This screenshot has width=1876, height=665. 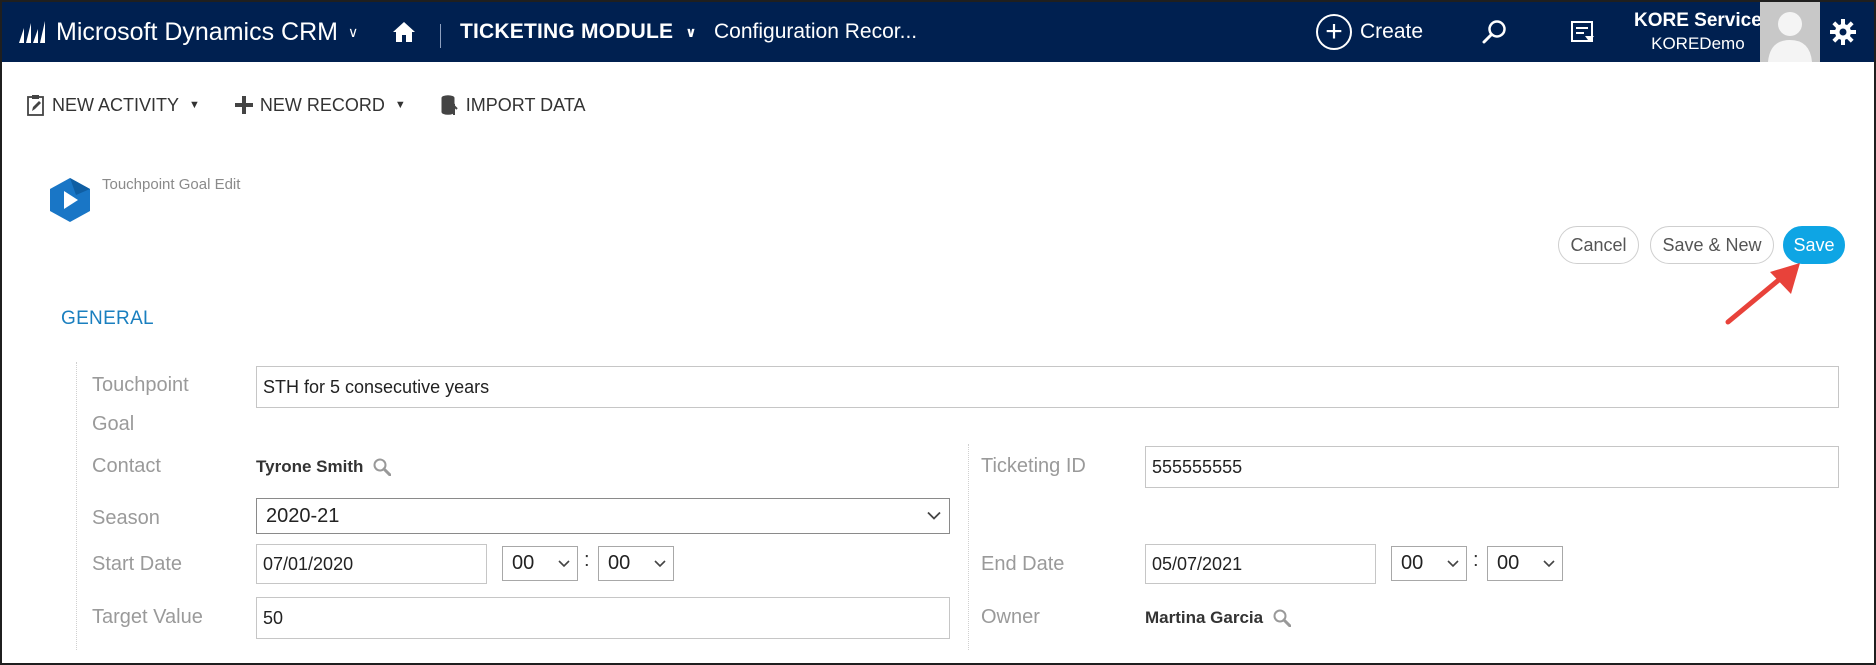 What do you see at coordinates (243, 105) in the screenshot?
I see `plus-icon` at bounding box center [243, 105].